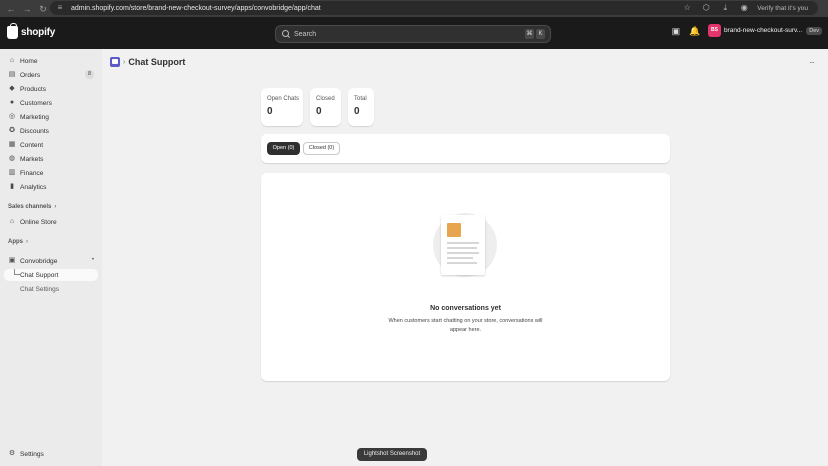 The width and height of the screenshot is (828, 466). Describe the element at coordinates (12, 102) in the screenshot. I see `person-icon: ●` at that location.